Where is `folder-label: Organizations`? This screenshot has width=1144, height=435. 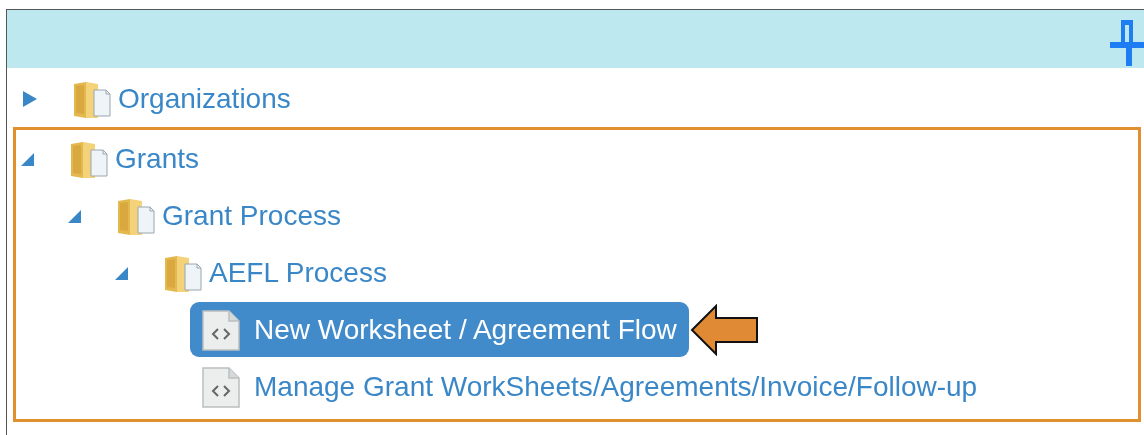
folder-label: Organizations is located at coordinates (204, 98).